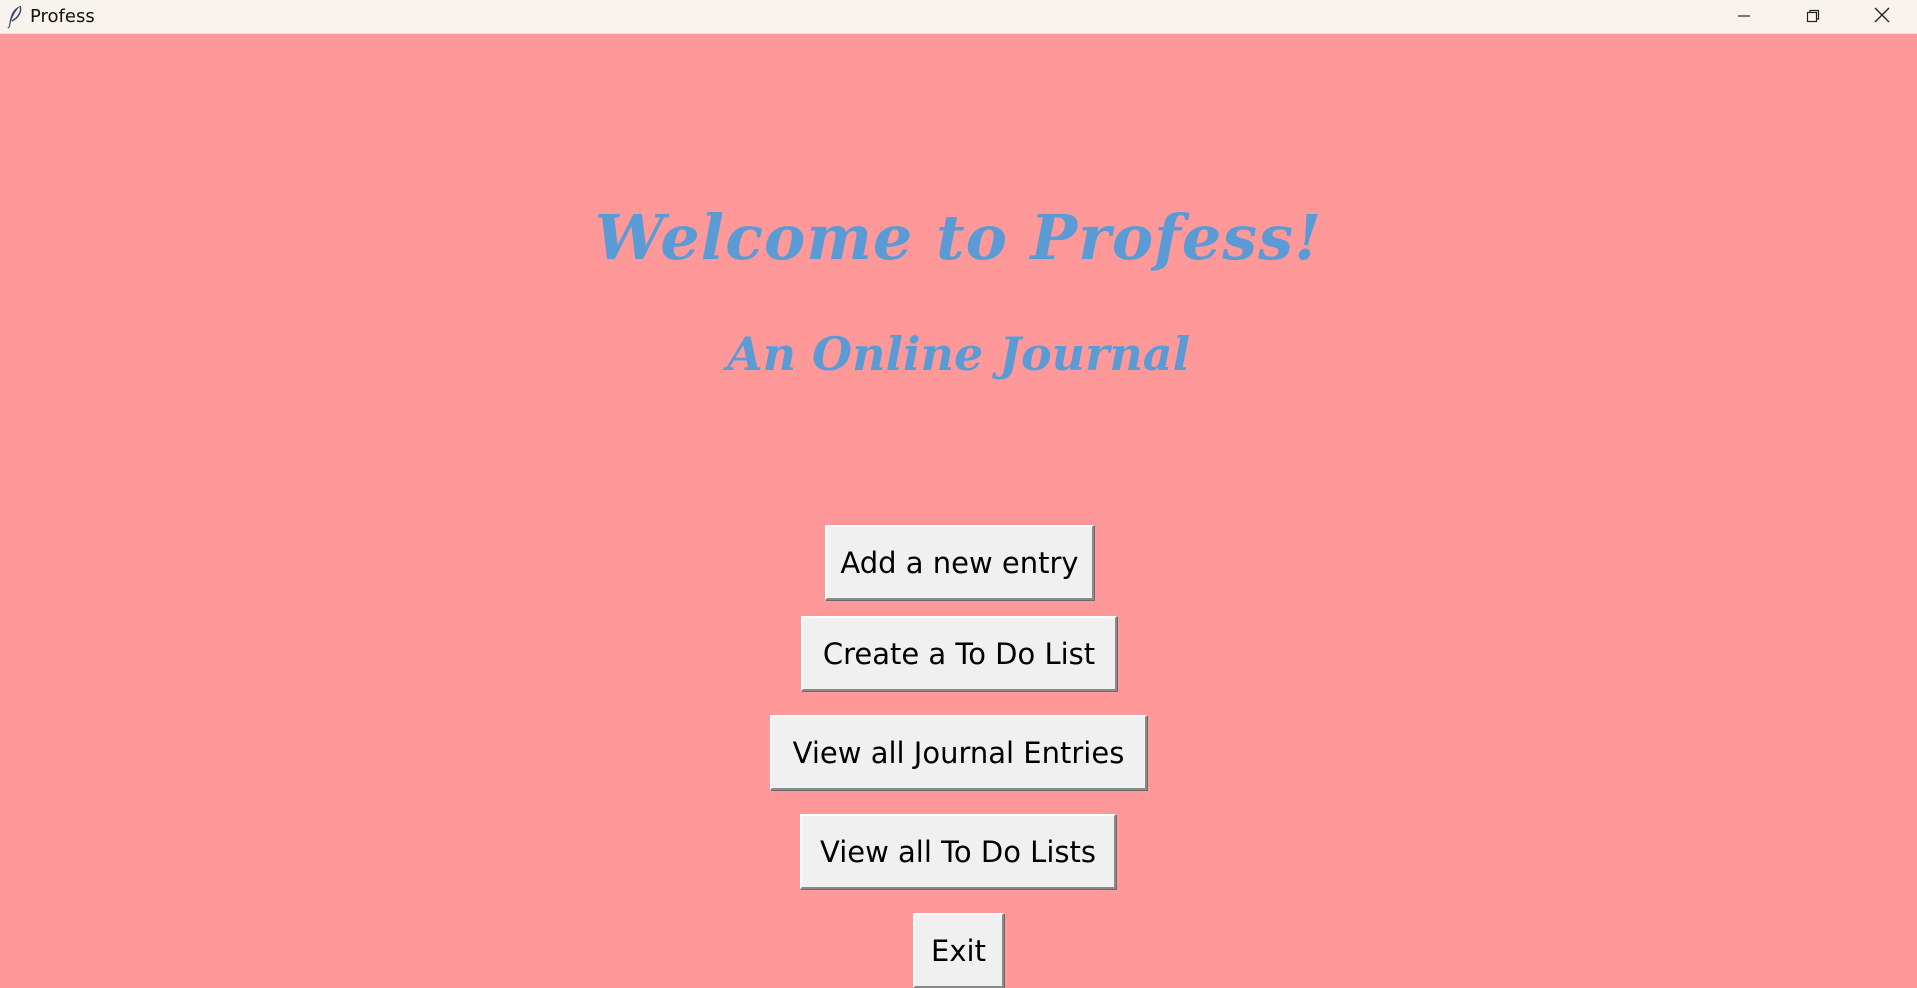 The height and width of the screenshot is (988, 1917). What do you see at coordinates (958, 354) in the screenshot?
I see `page-subtitle: An Online Journal` at bounding box center [958, 354].